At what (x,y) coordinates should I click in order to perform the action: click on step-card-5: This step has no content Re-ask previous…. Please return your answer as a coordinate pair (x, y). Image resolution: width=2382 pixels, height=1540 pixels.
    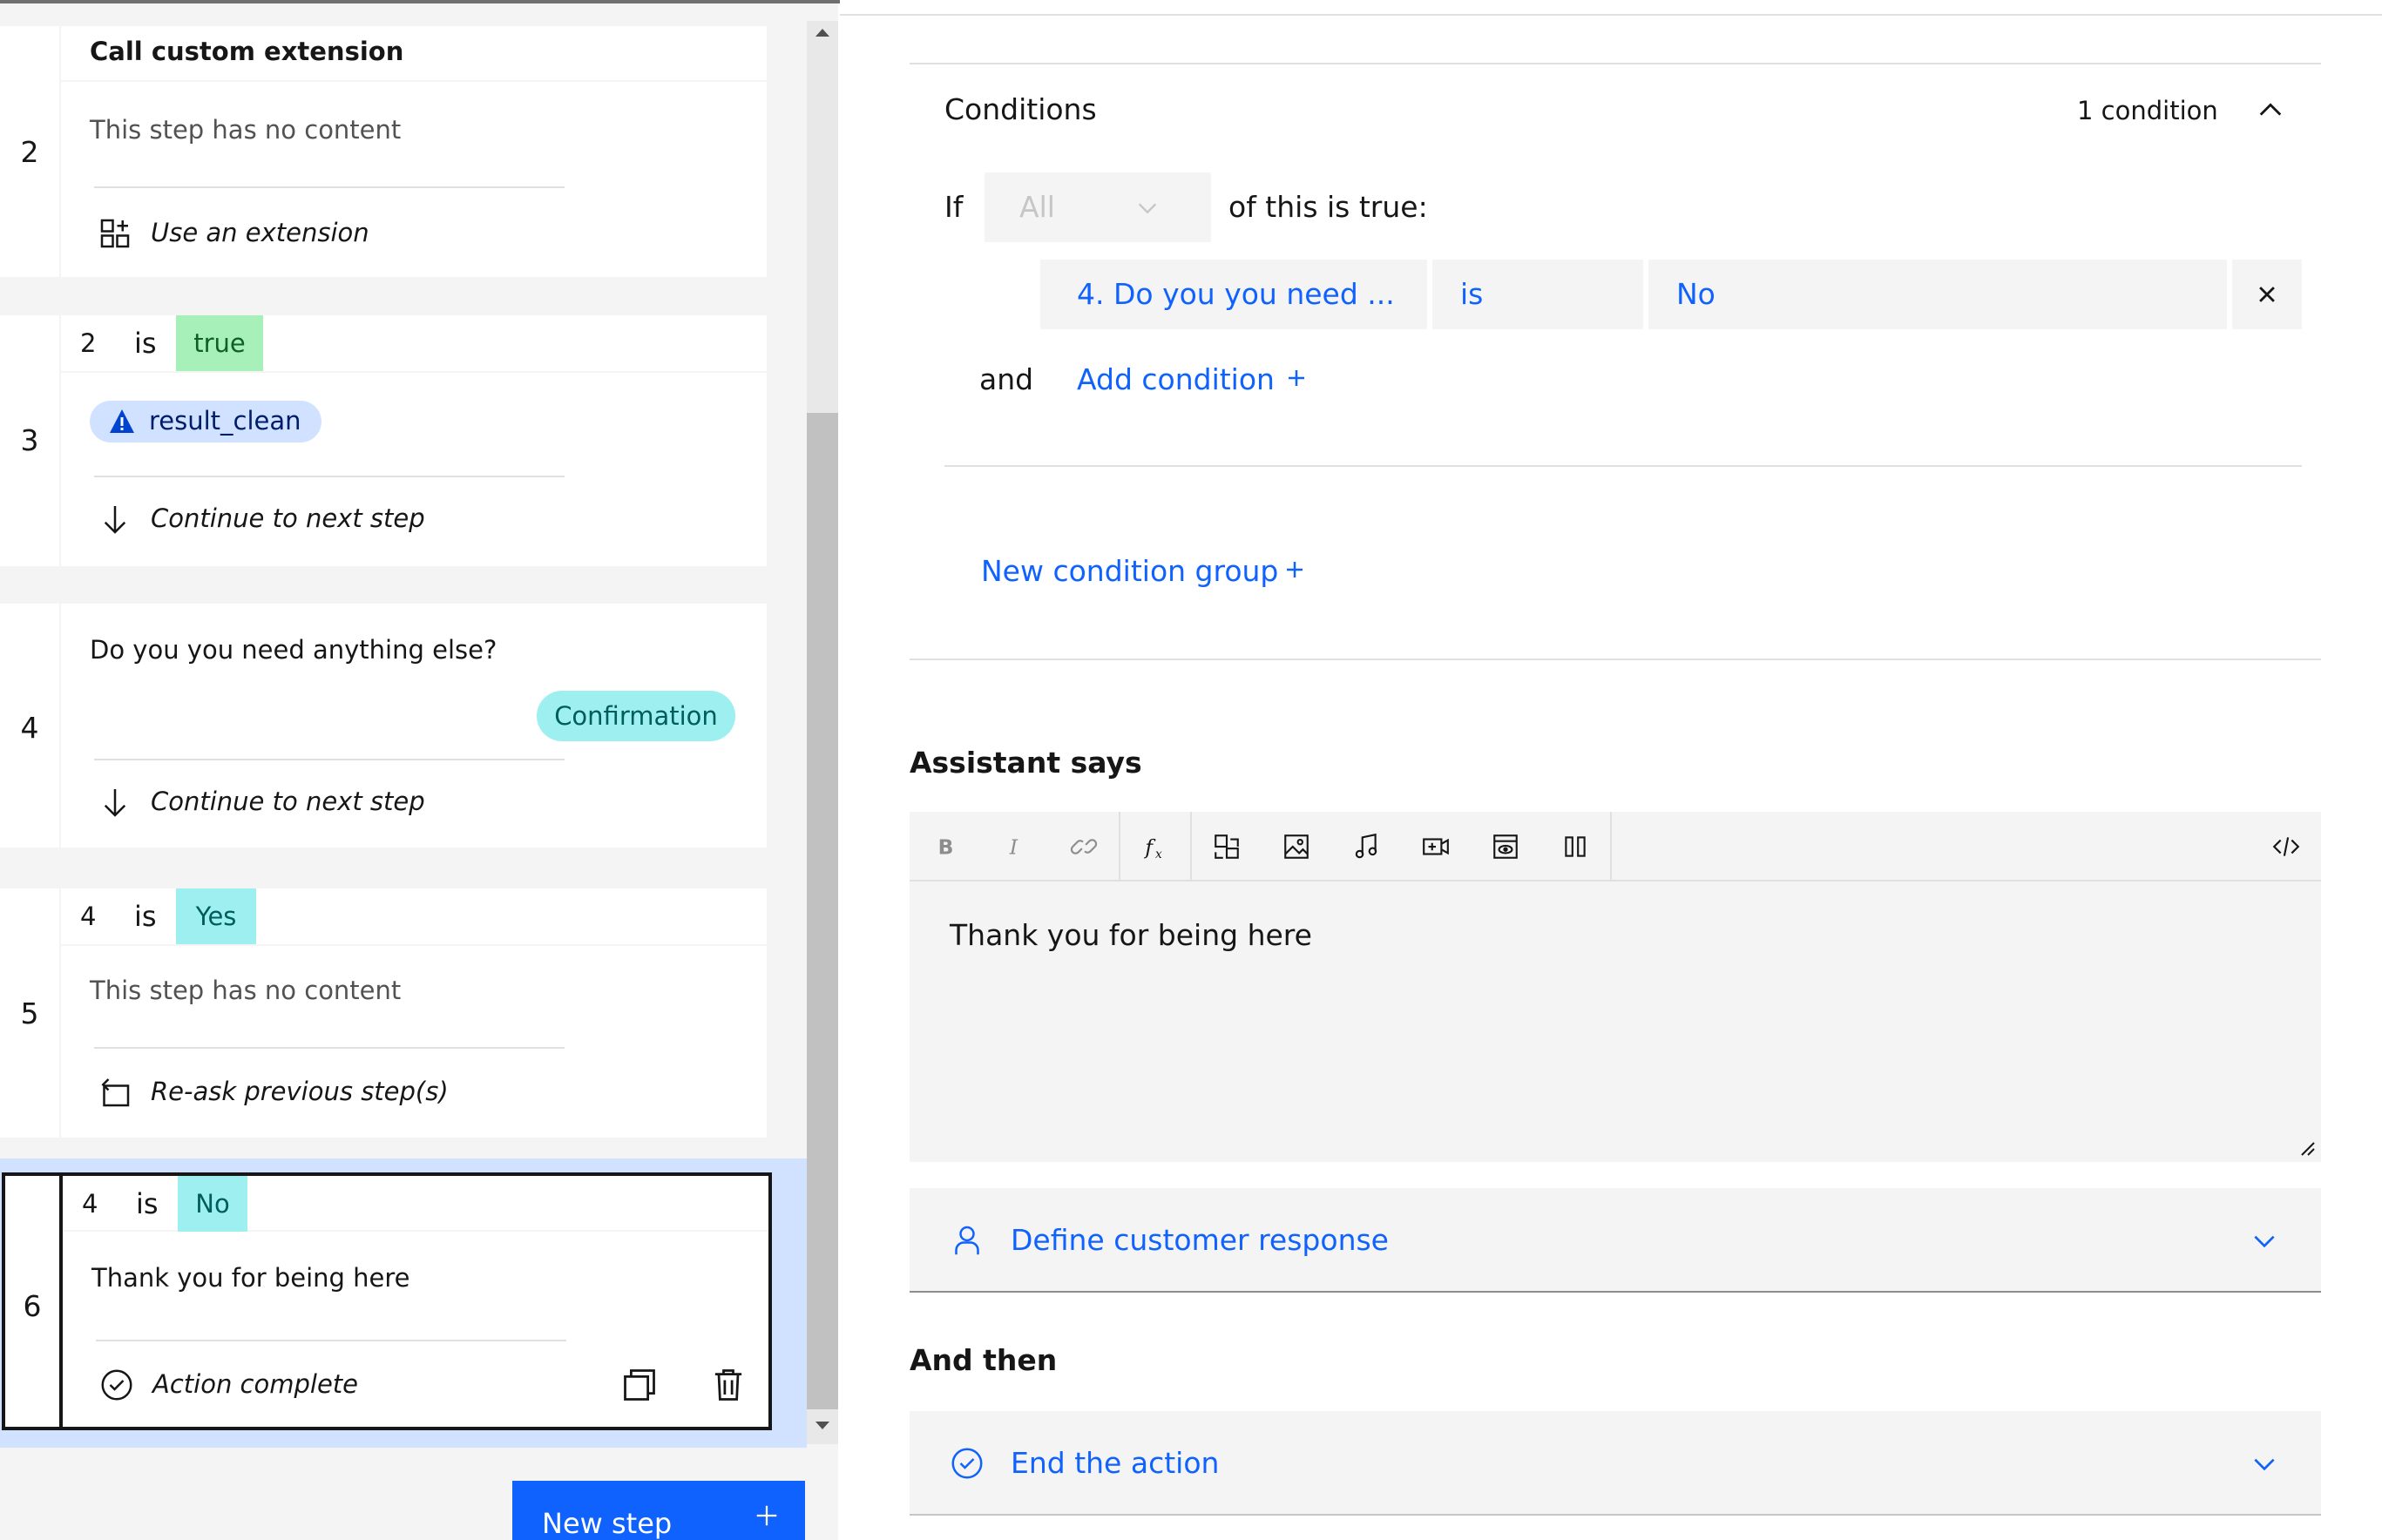
    Looking at the image, I should click on (414, 1042).